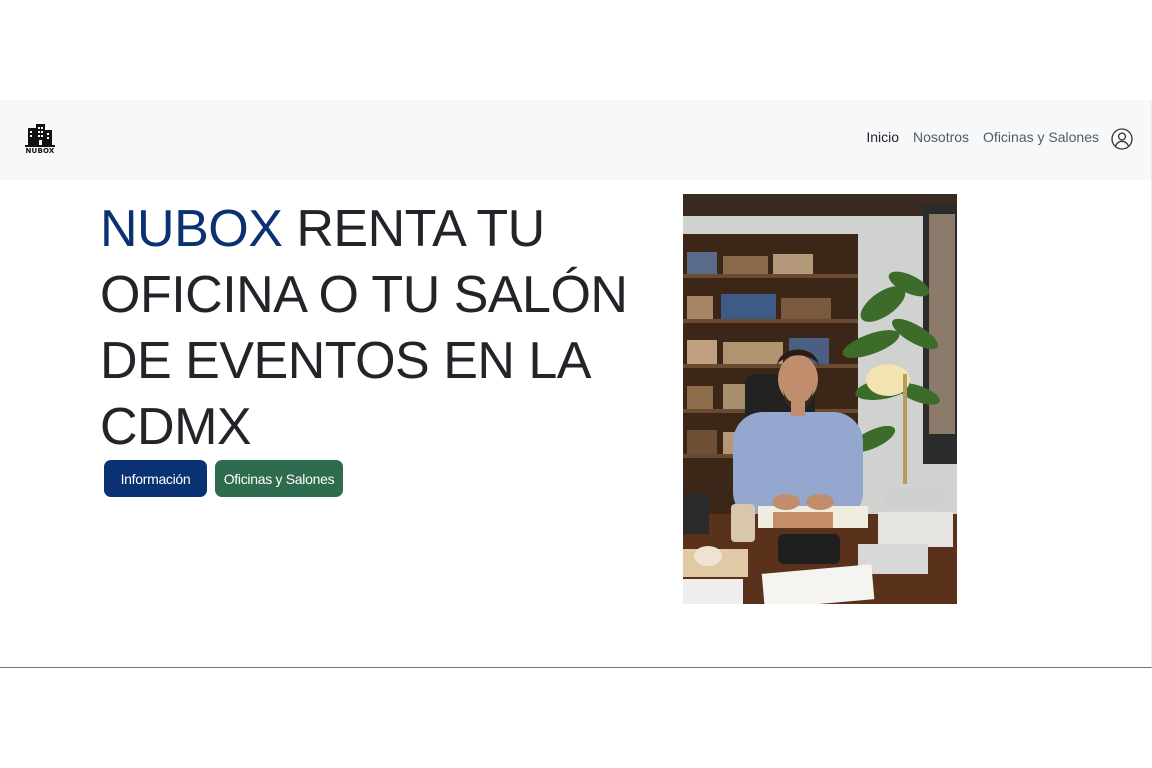  Describe the element at coordinates (40, 151) in the screenshot. I see `brand-name: NUBOX` at that location.